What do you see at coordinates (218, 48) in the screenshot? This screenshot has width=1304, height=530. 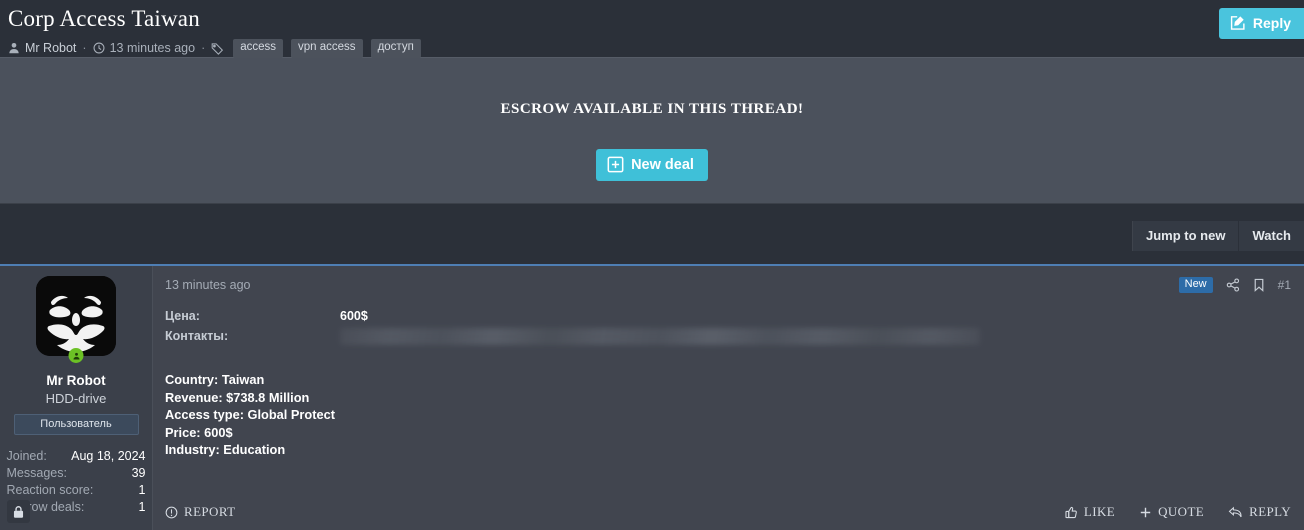 I see `tag-icon` at bounding box center [218, 48].